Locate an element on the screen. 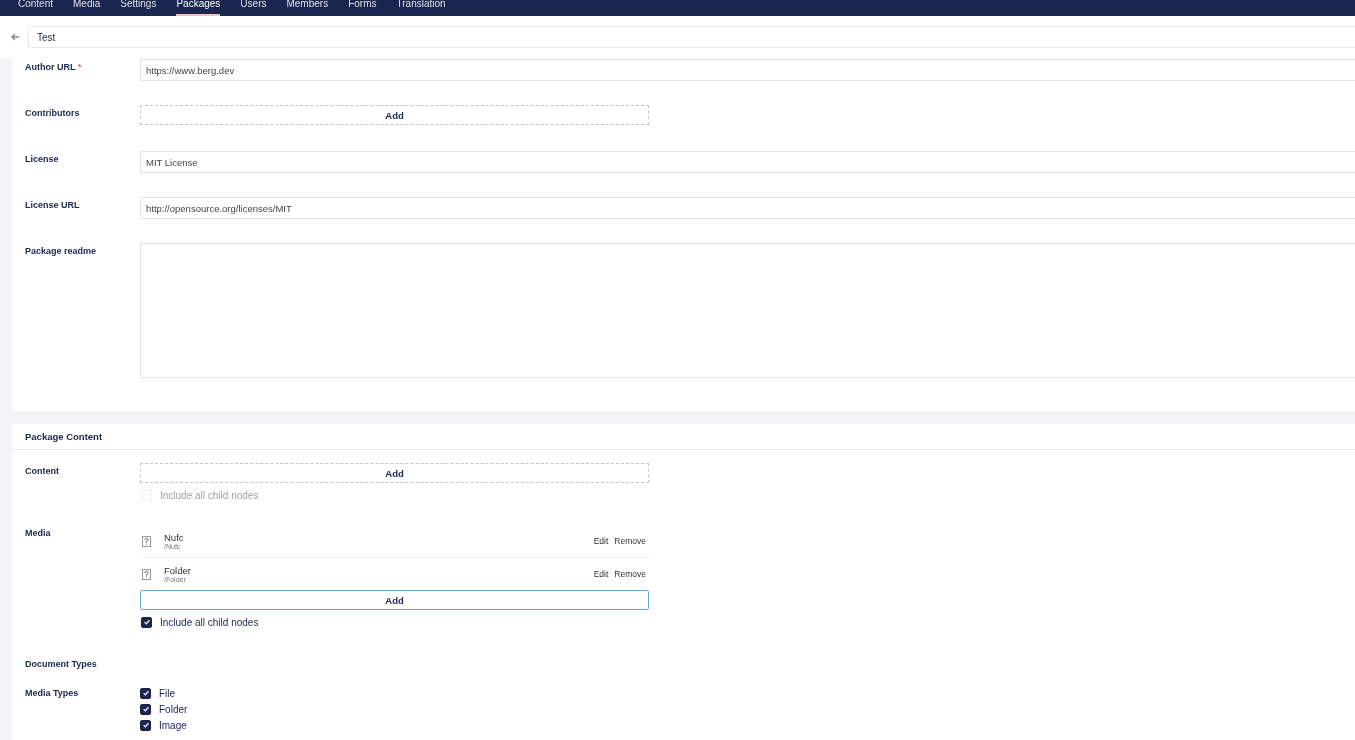 This screenshot has width=1355, height=740. title-field: Test is located at coordinates (691, 37).